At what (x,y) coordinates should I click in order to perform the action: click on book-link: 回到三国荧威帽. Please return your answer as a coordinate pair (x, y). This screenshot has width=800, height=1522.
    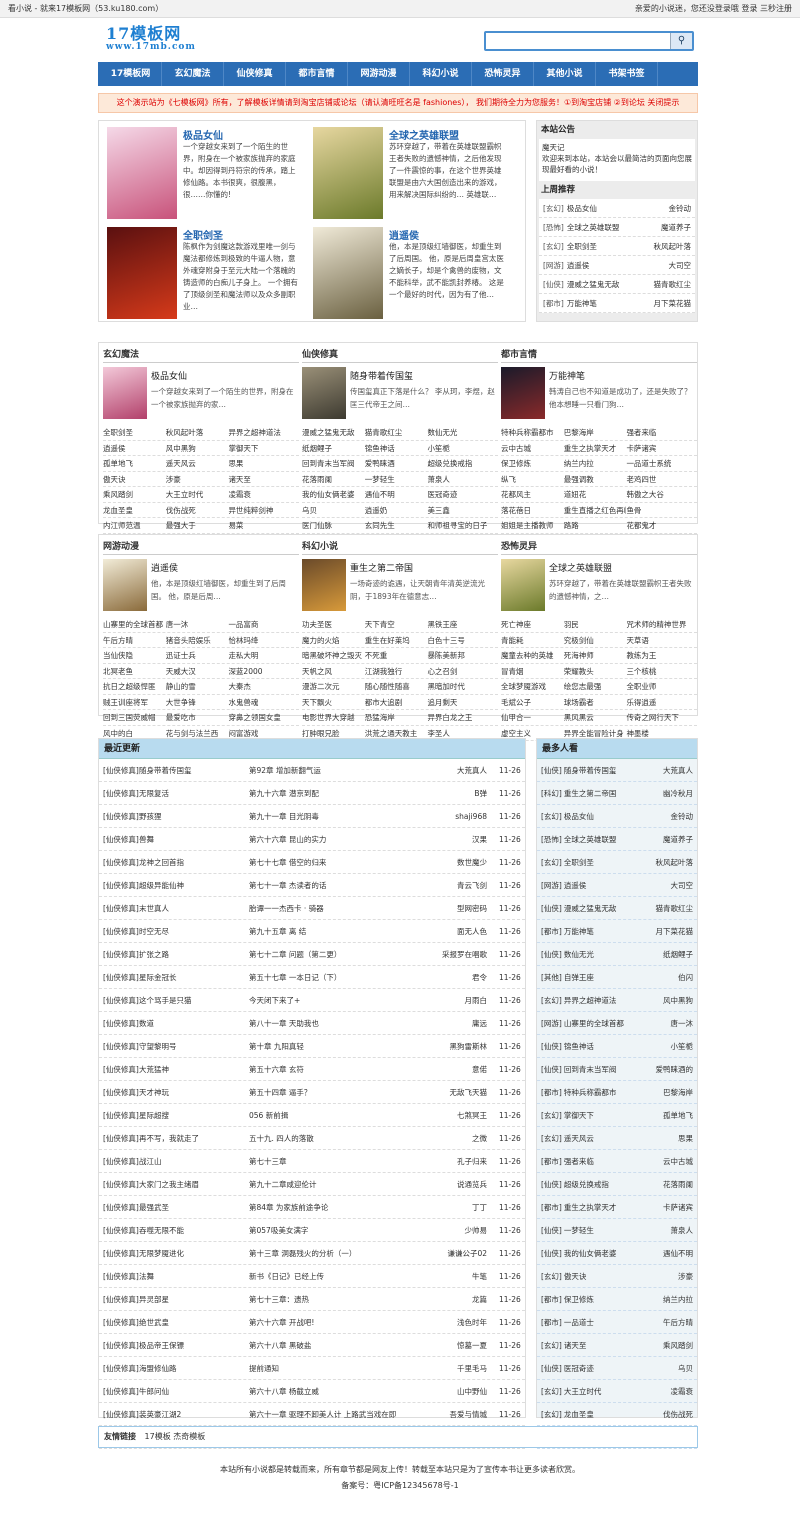
    Looking at the image, I should click on (134, 717).